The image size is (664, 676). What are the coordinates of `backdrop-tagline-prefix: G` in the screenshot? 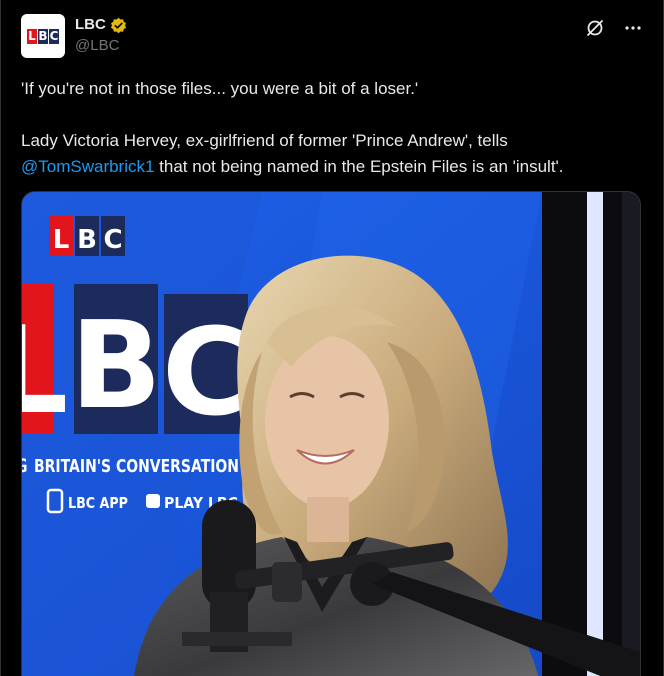 It's located at (24, 466).